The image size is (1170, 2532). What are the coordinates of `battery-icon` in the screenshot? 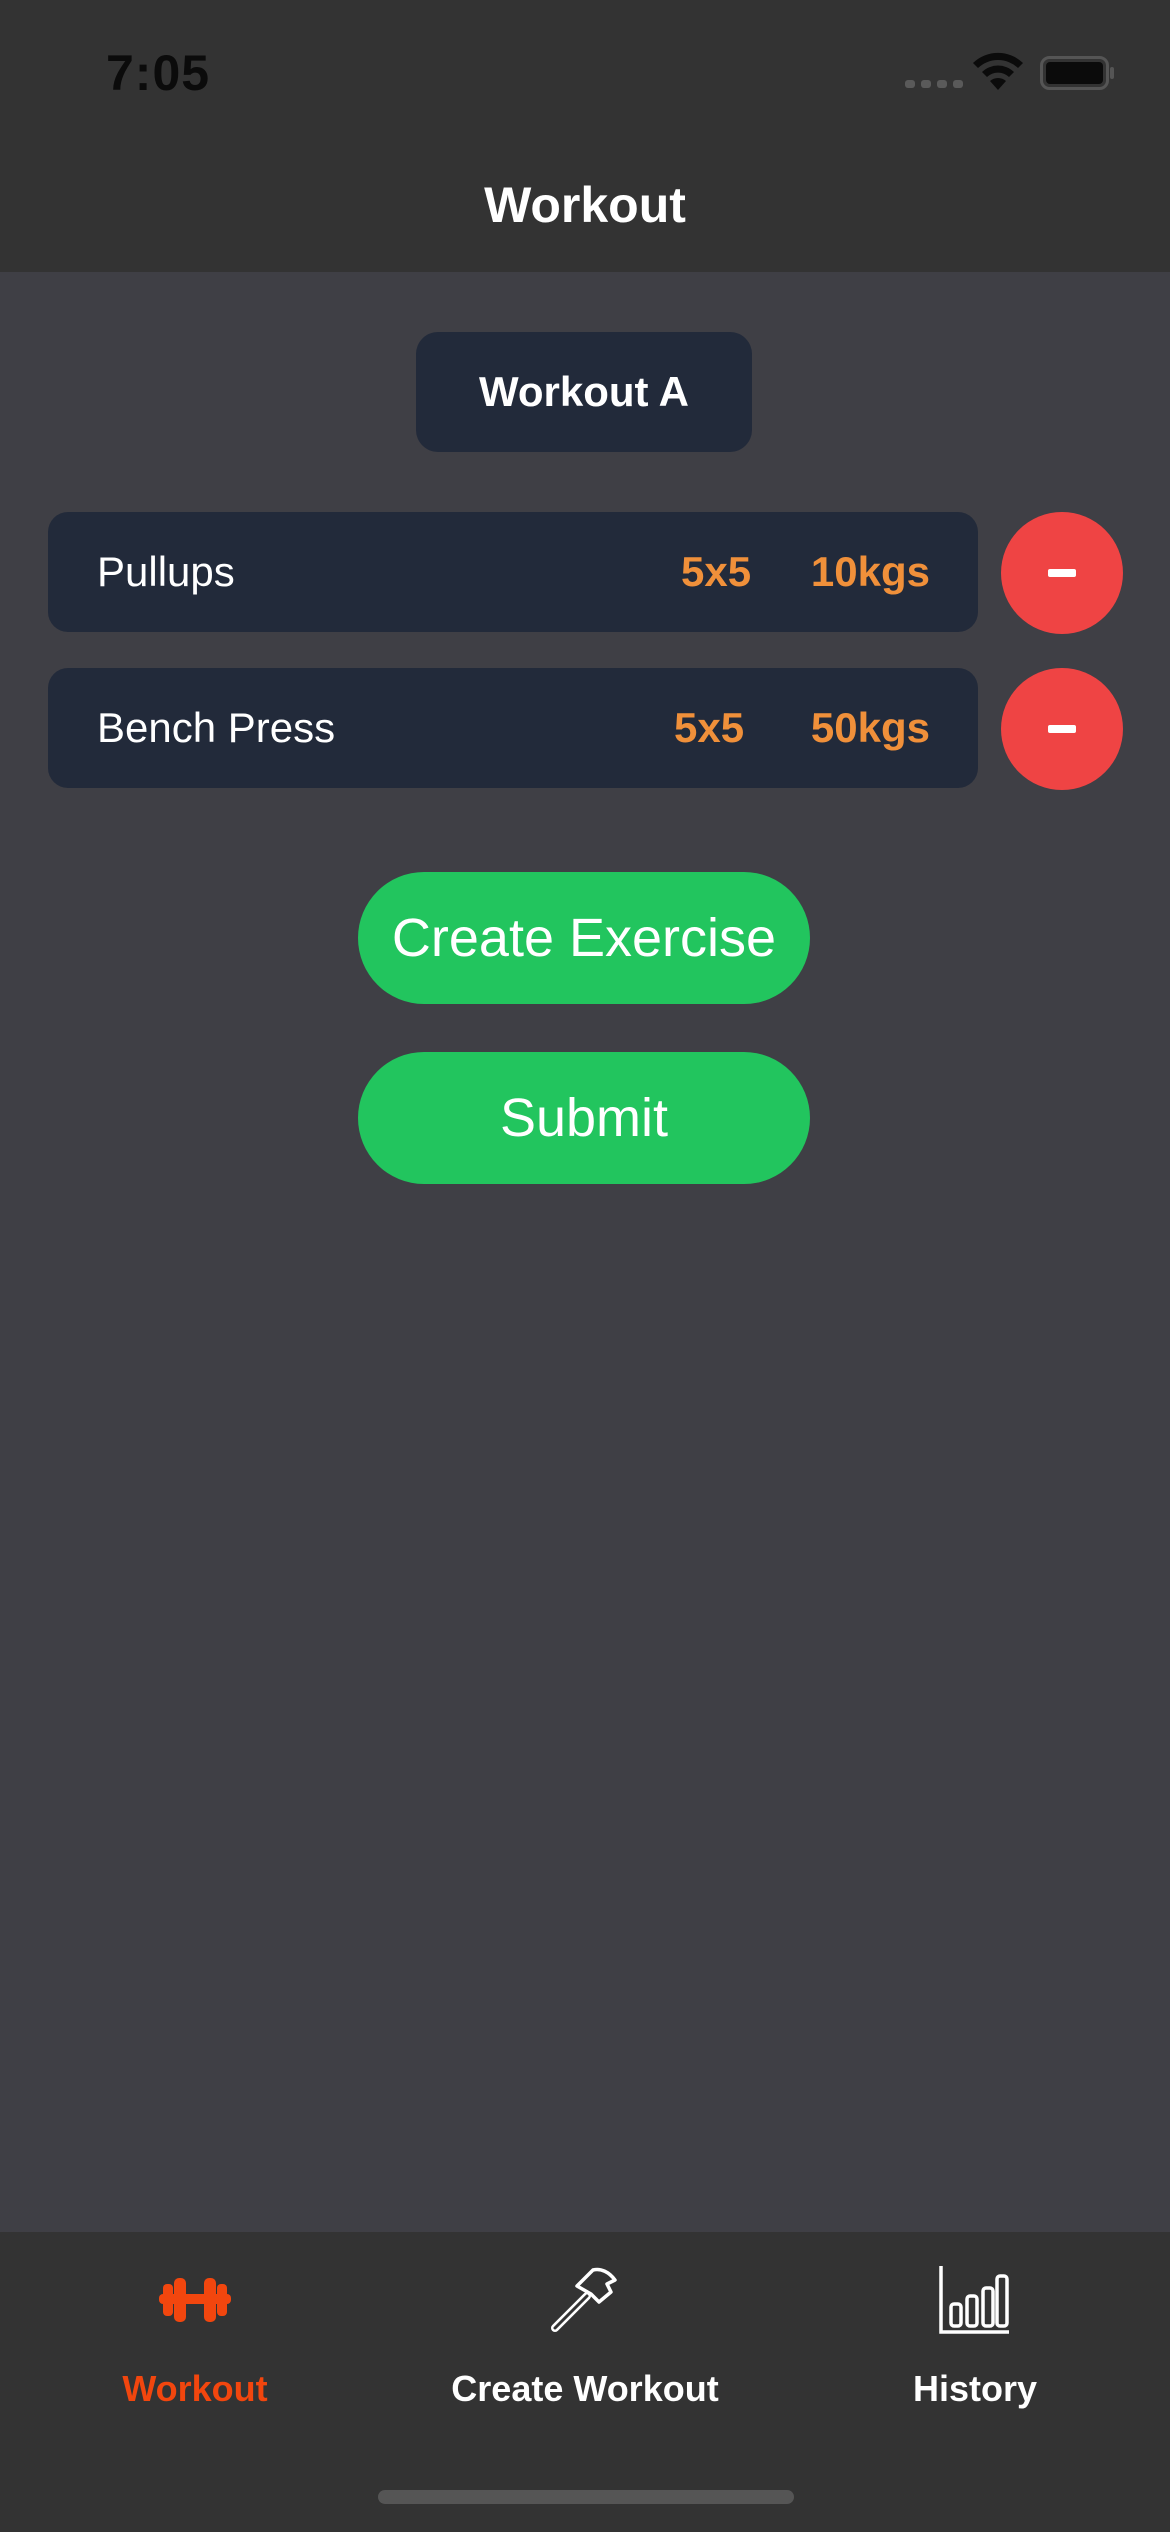 It's located at (1077, 73).